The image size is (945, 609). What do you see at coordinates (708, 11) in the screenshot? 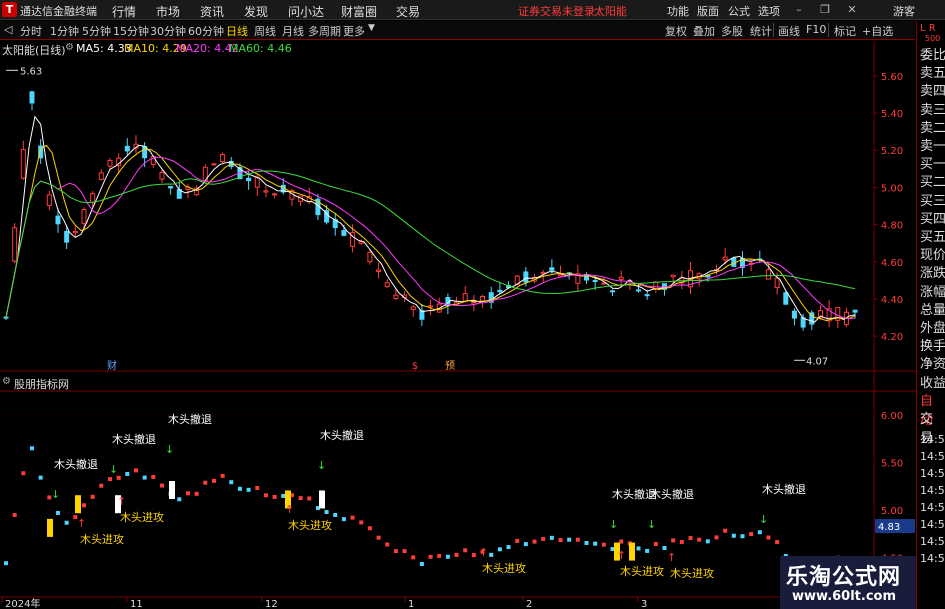
I see `menu-layout: 版面` at bounding box center [708, 11].